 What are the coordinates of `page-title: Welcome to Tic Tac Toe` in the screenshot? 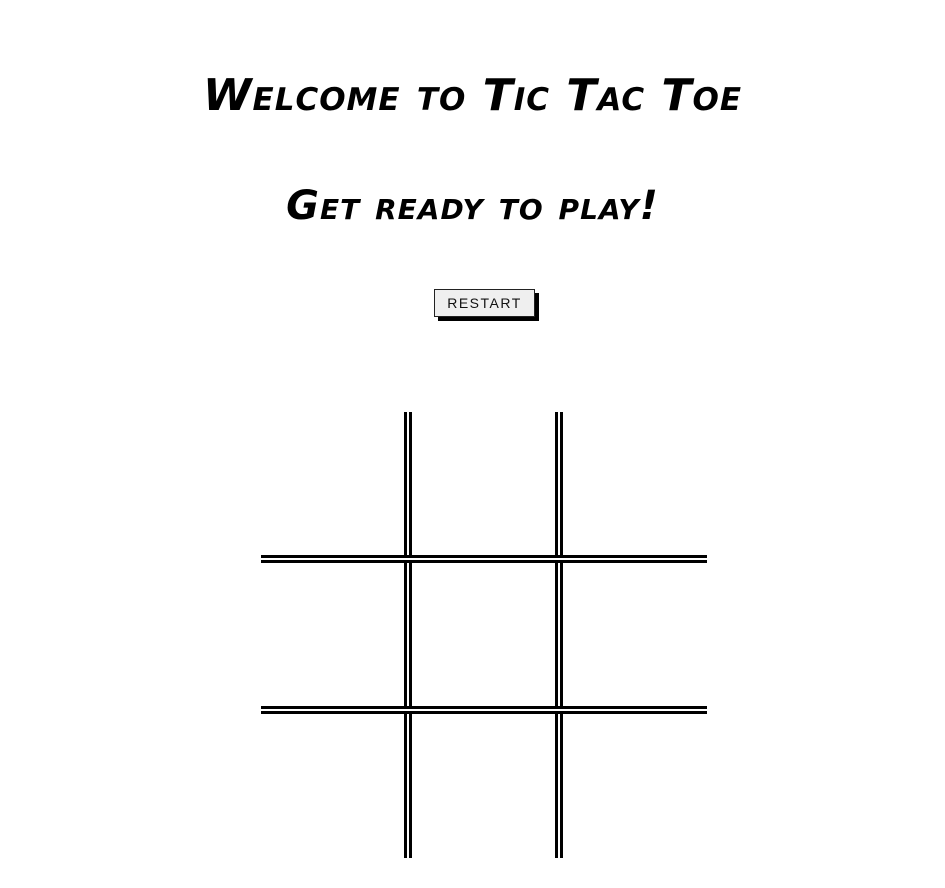 It's located at (472, 95).